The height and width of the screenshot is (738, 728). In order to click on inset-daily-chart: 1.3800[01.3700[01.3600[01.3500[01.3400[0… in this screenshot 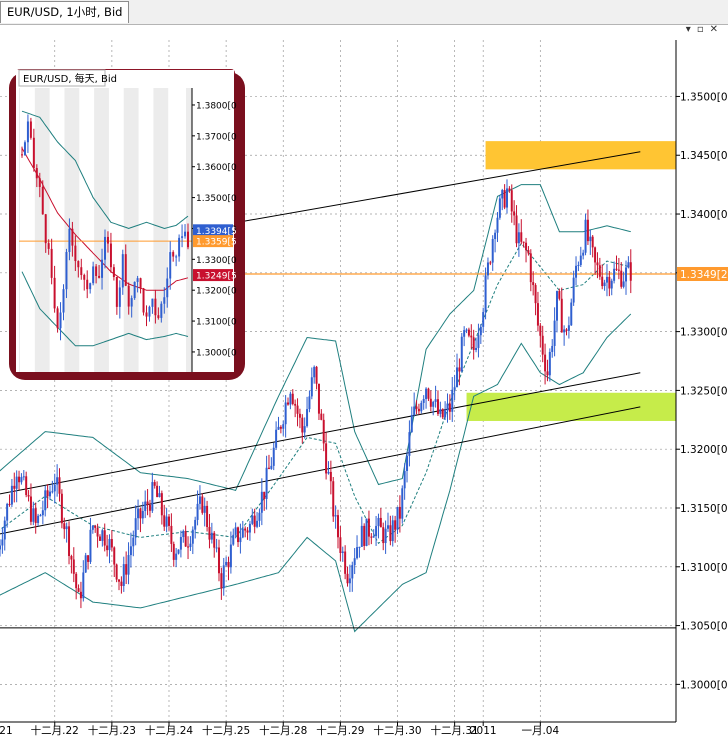, I will do `click(127, 224)`.